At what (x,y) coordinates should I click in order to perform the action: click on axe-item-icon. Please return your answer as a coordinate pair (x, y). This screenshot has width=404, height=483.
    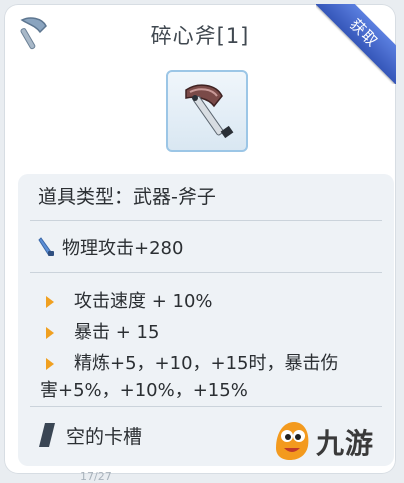
    Looking at the image, I should click on (209, 111).